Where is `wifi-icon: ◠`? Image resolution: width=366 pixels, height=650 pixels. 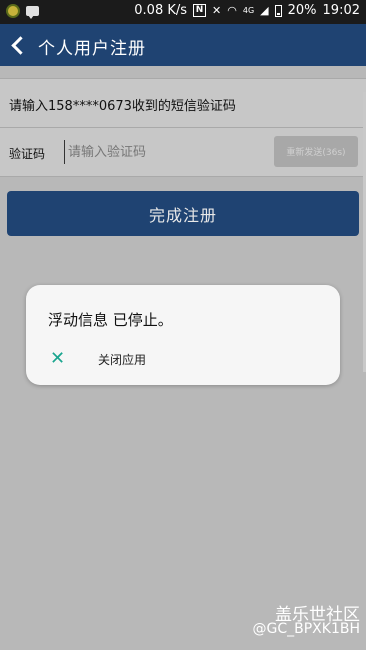 wifi-icon: ◠ is located at coordinates (232, 10).